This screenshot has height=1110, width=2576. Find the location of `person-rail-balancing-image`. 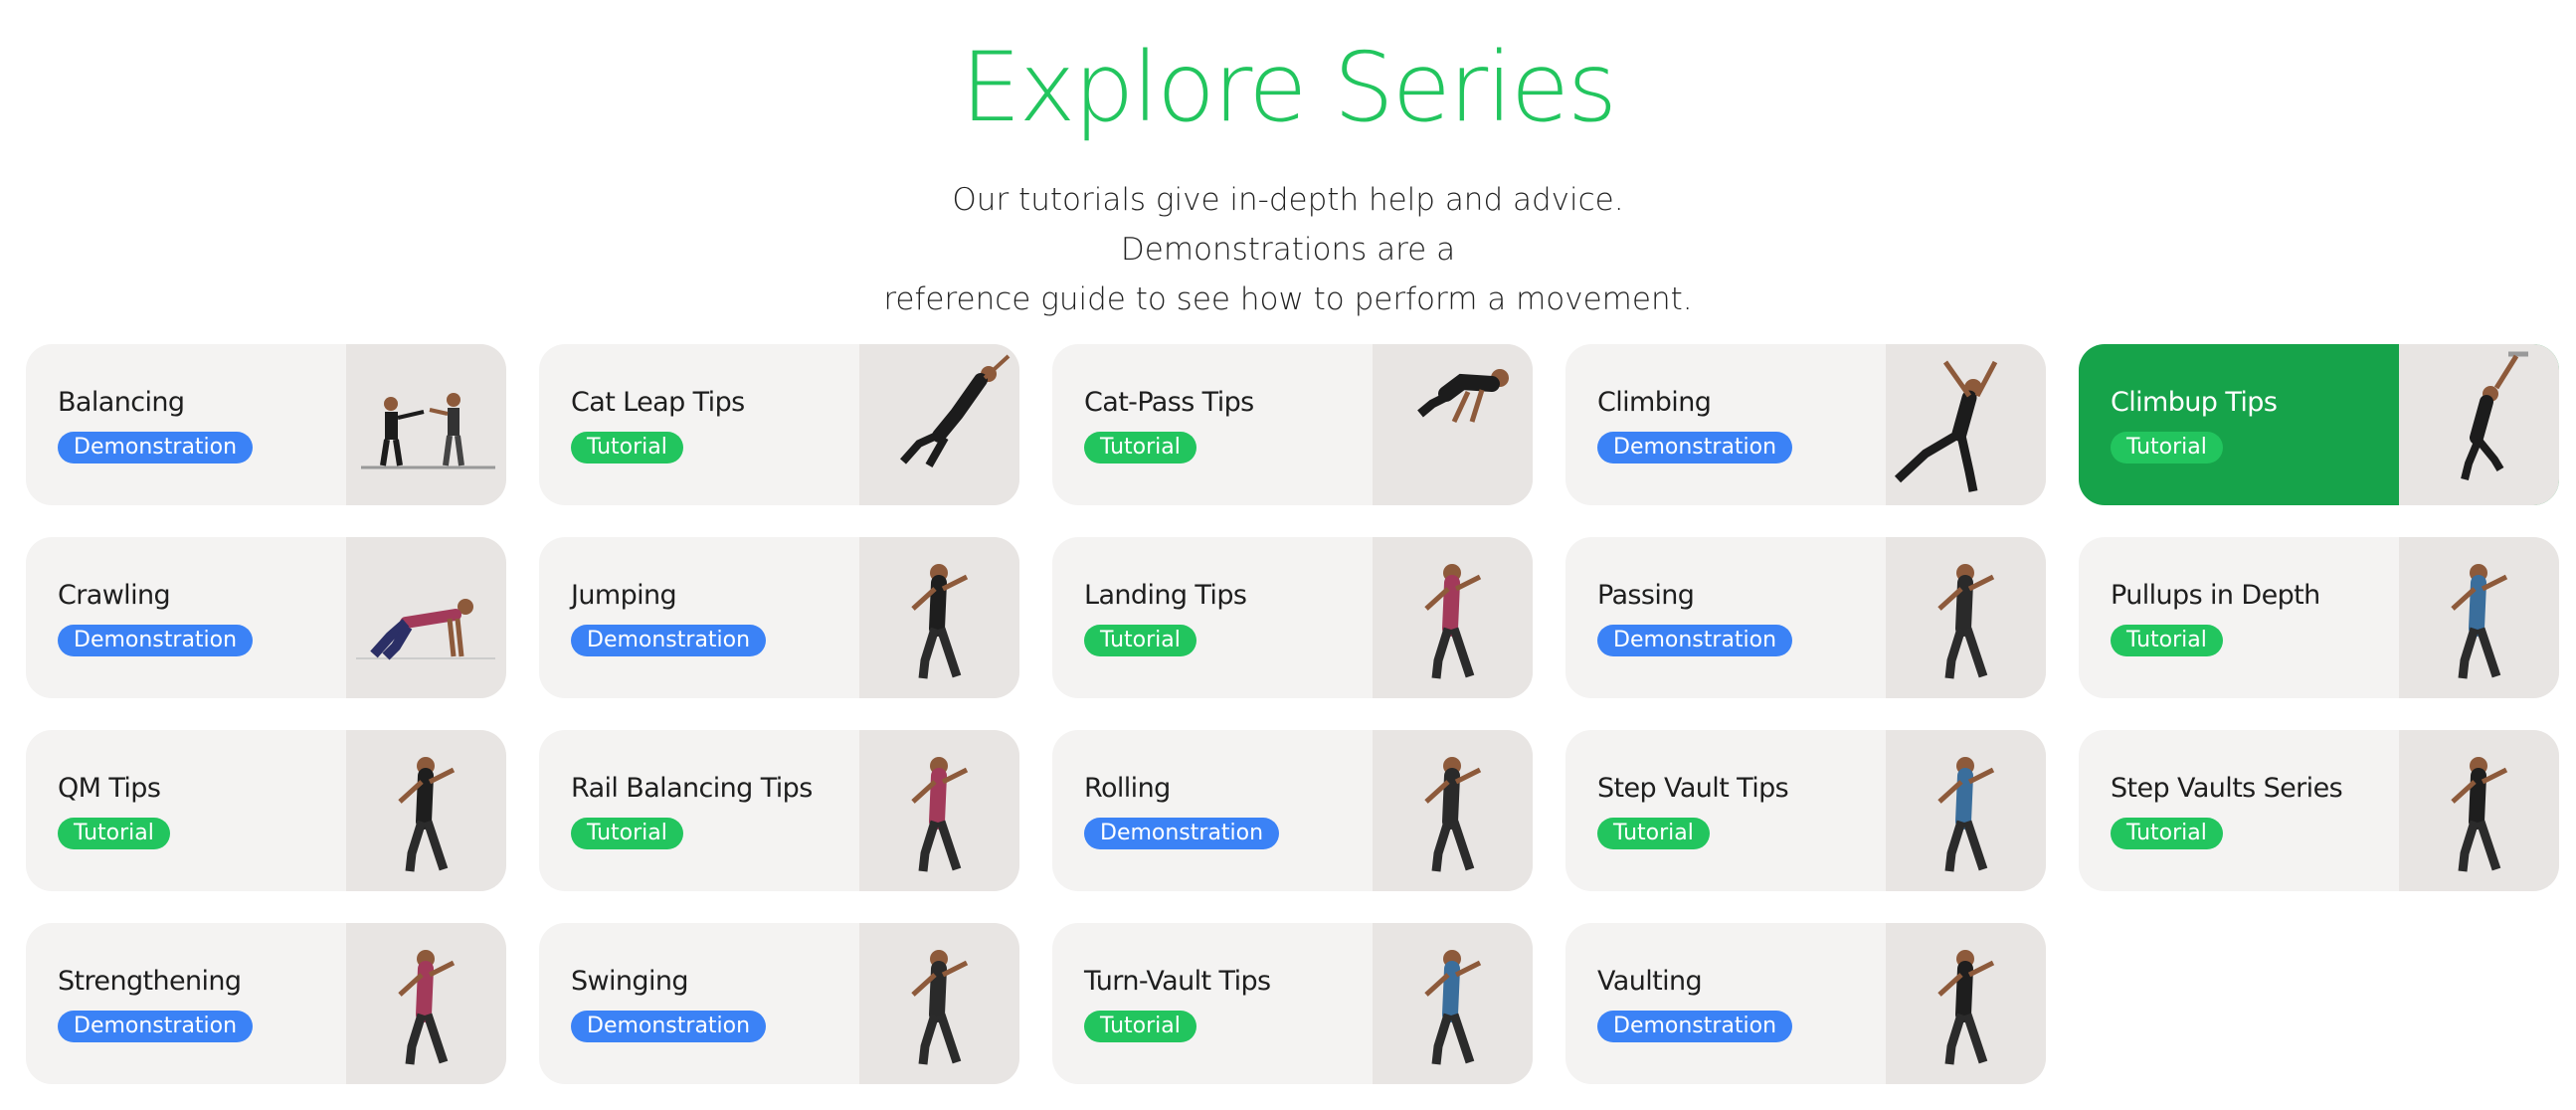

person-rail-balancing-image is located at coordinates (939, 810).